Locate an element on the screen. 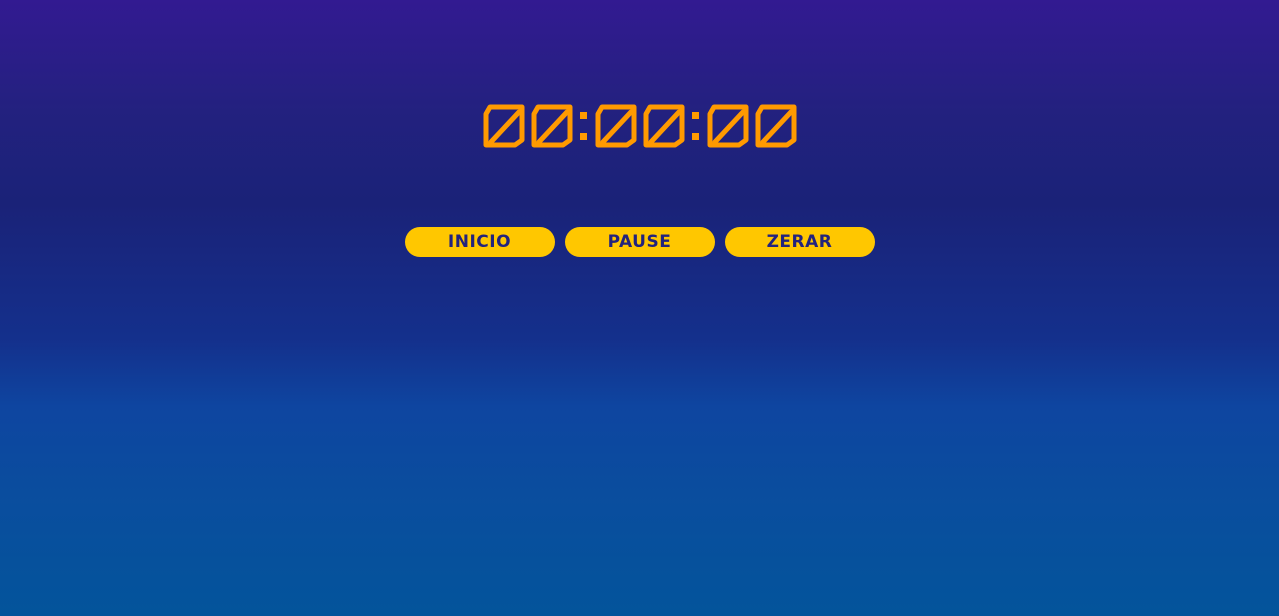  start-button: INICIO is located at coordinates (479, 242).